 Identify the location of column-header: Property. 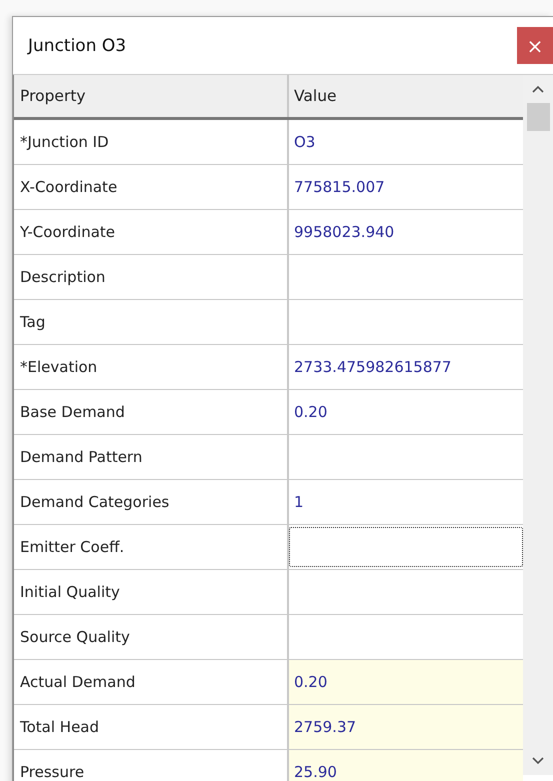
(151, 96).